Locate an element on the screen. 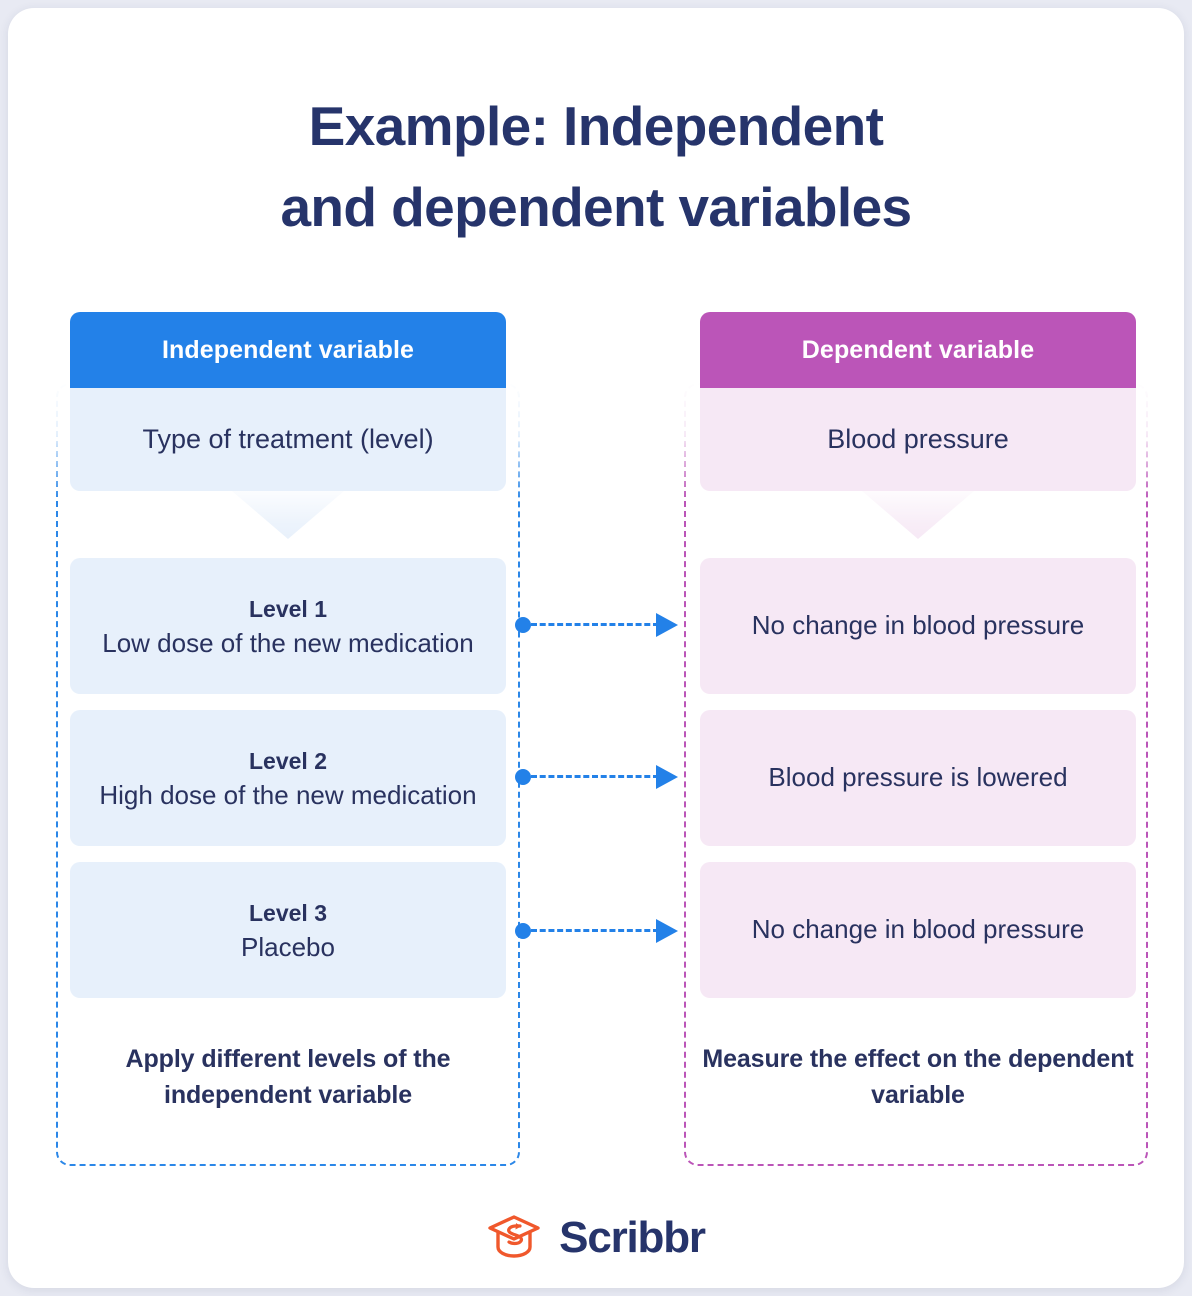 The height and width of the screenshot is (1296, 1192). scribbr-logo: Scribbr is located at coordinates (596, 1238).